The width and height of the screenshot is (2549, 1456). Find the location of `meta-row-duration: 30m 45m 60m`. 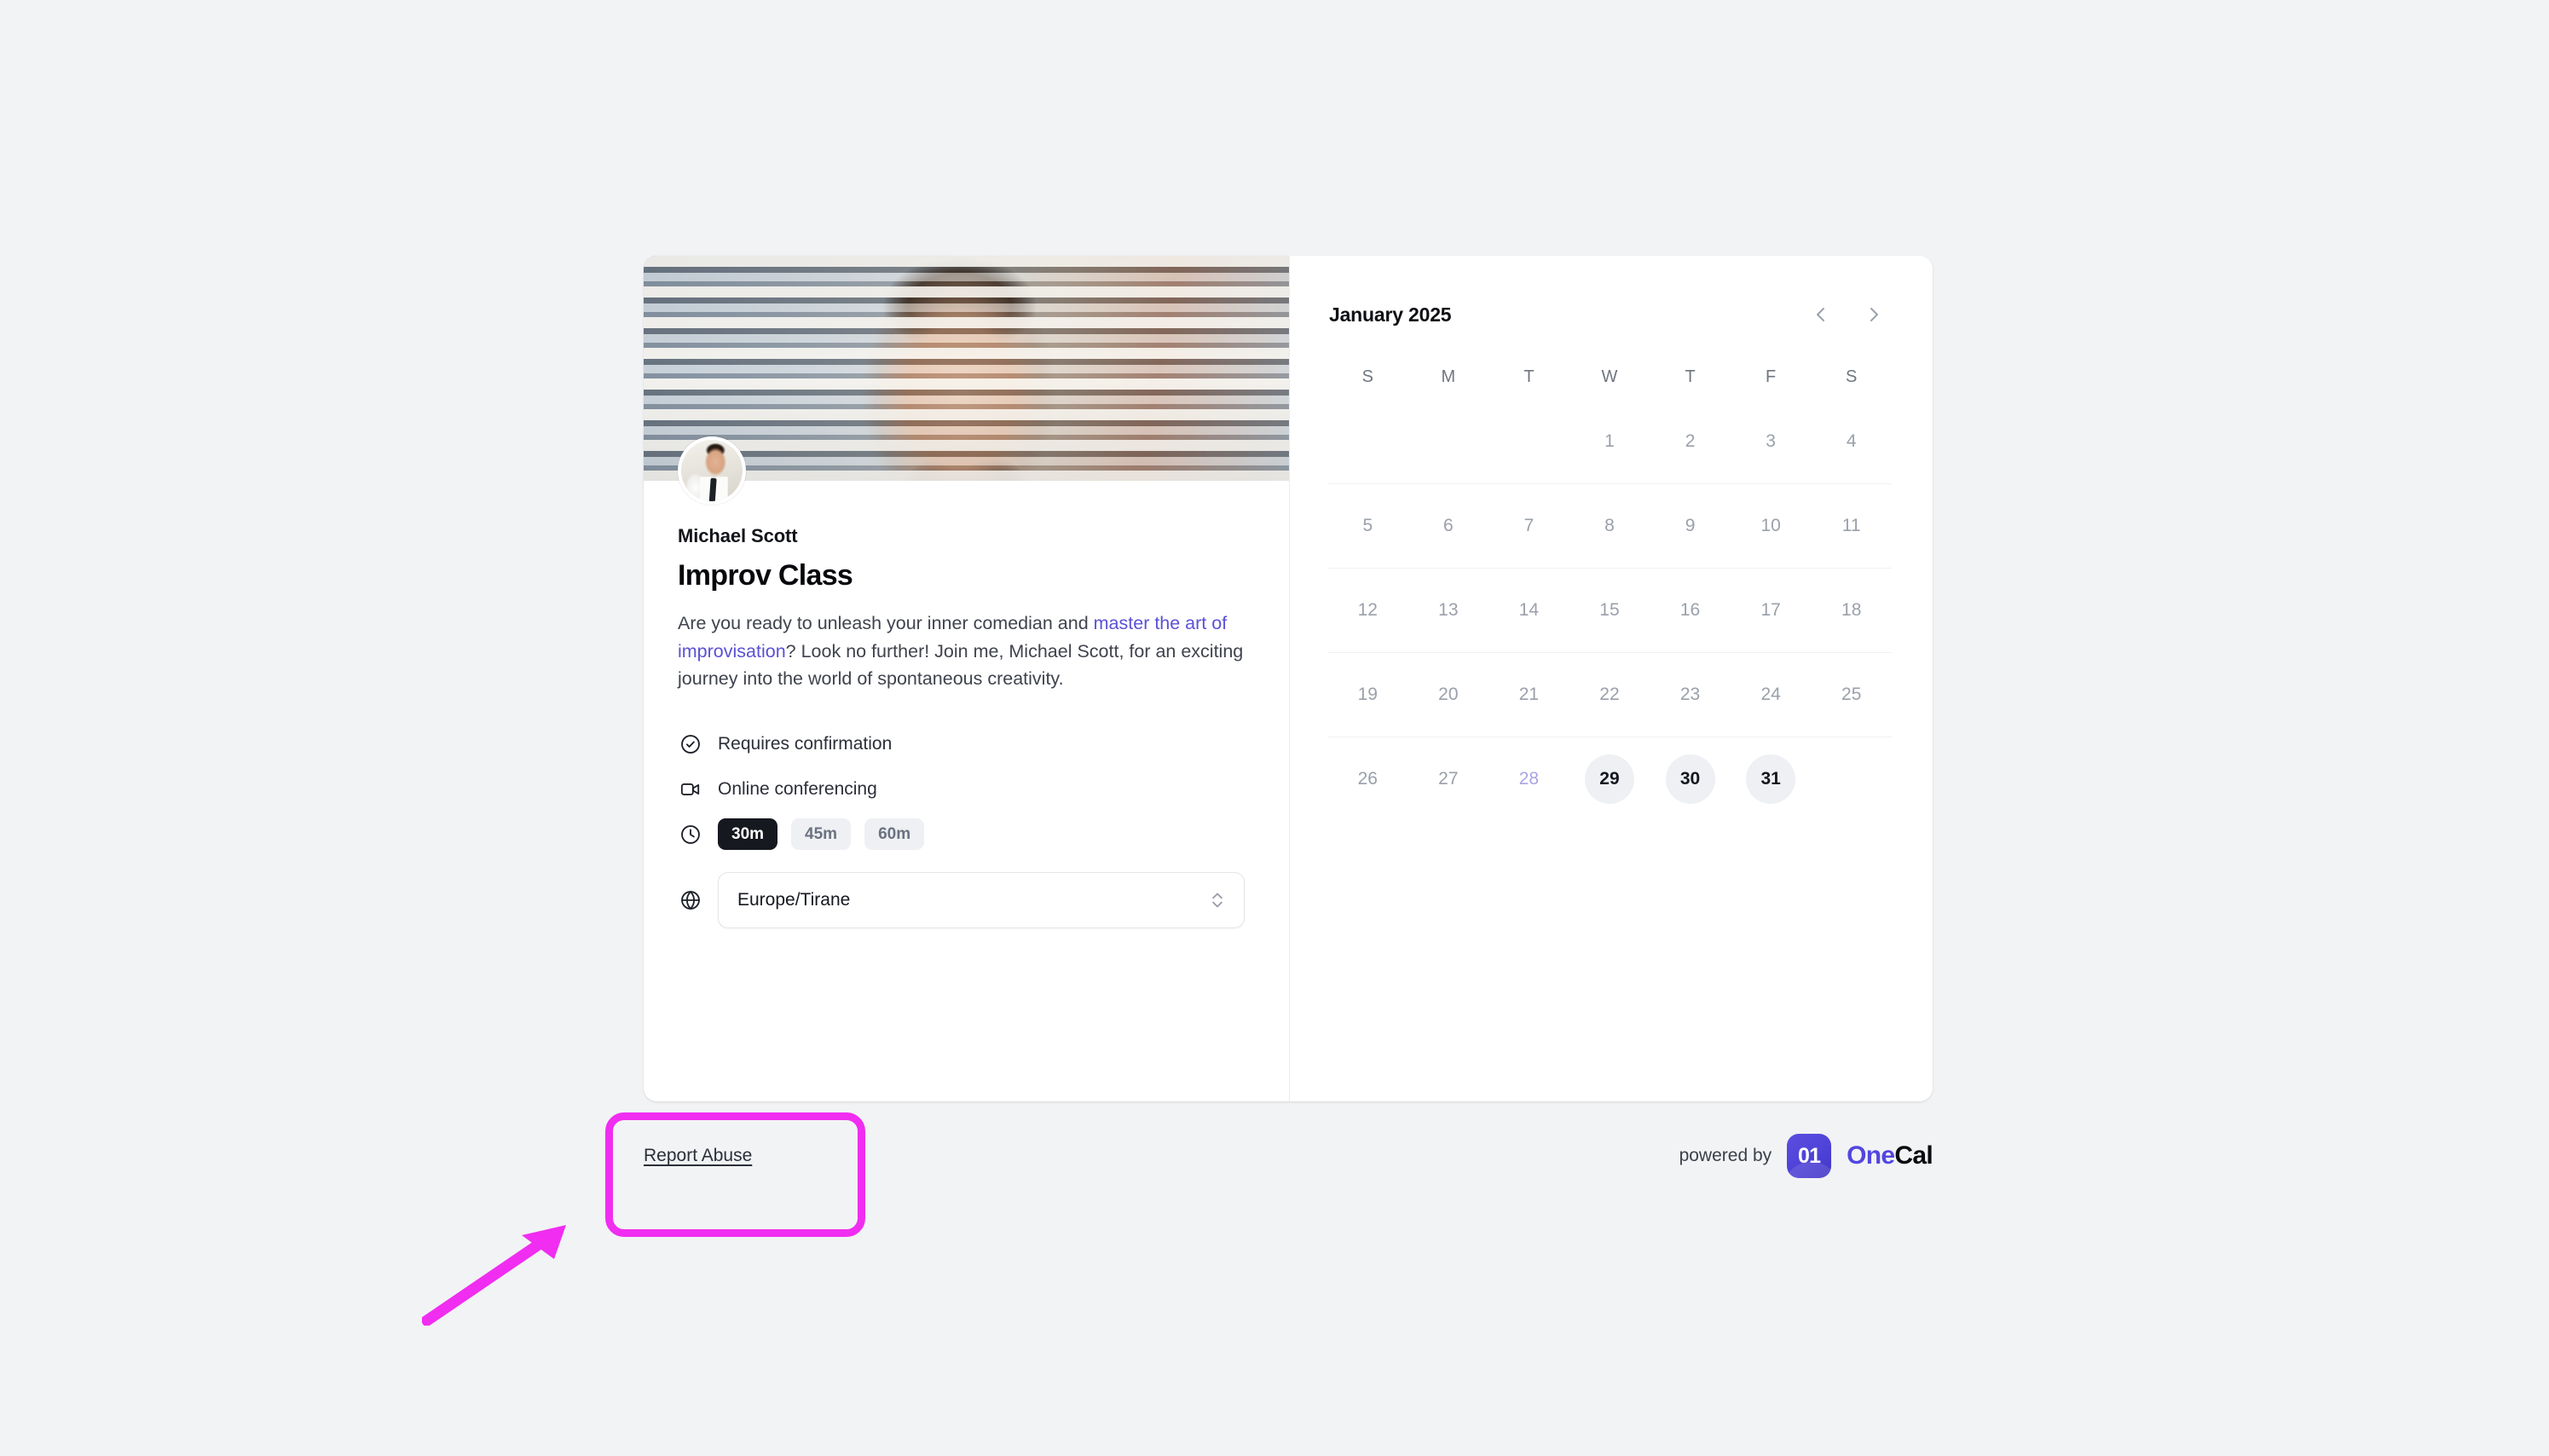

meta-row-duration: 30m 45m 60m is located at coordinates (965, 834).